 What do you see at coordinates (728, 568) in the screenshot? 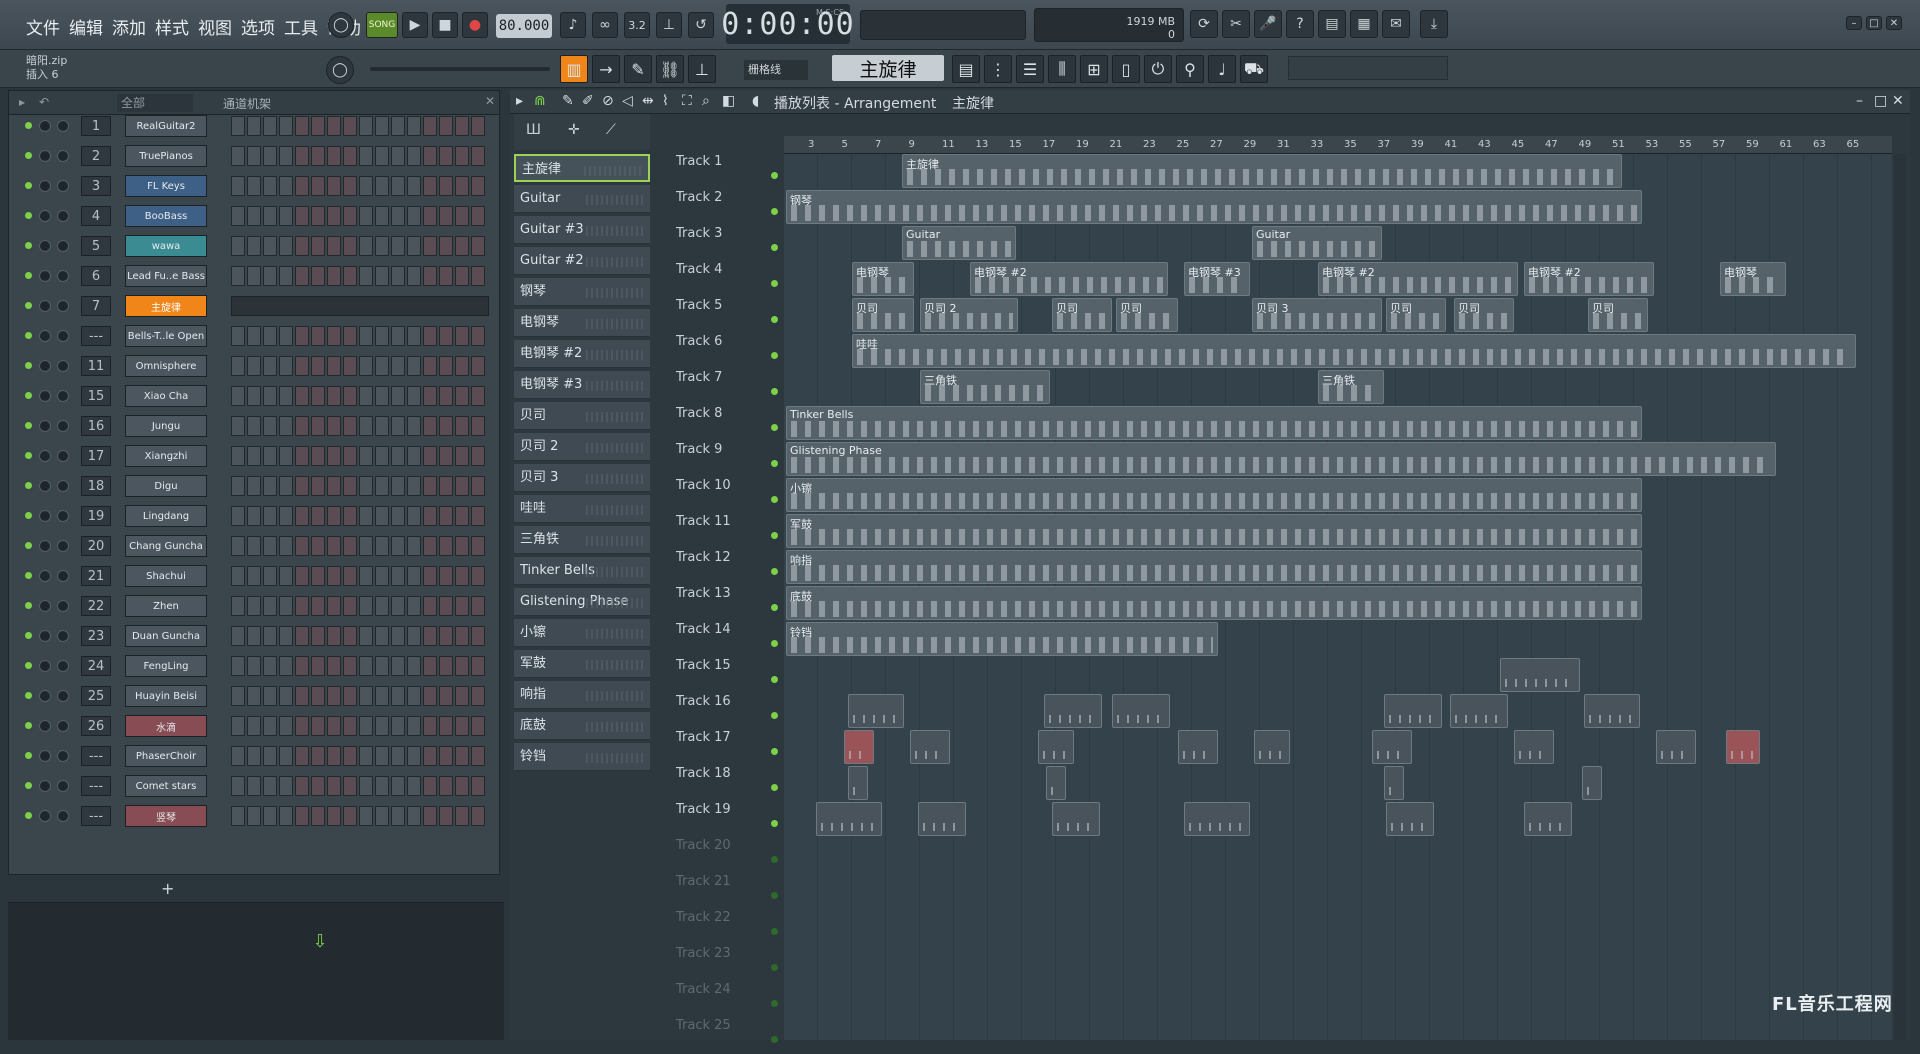
I see `track-header: Track 12` at bounding box center [728, 568].